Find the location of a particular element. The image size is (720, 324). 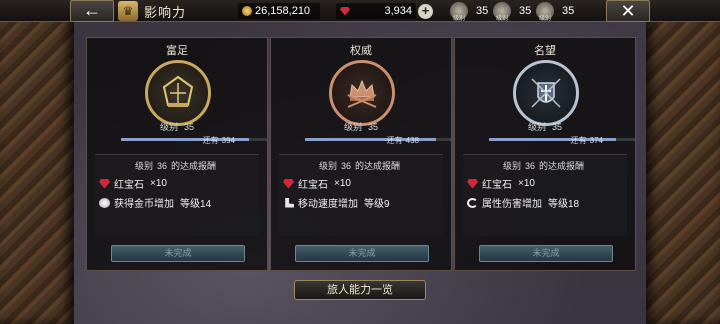

close-icon: ✕ is located at coordinates (628, 11).